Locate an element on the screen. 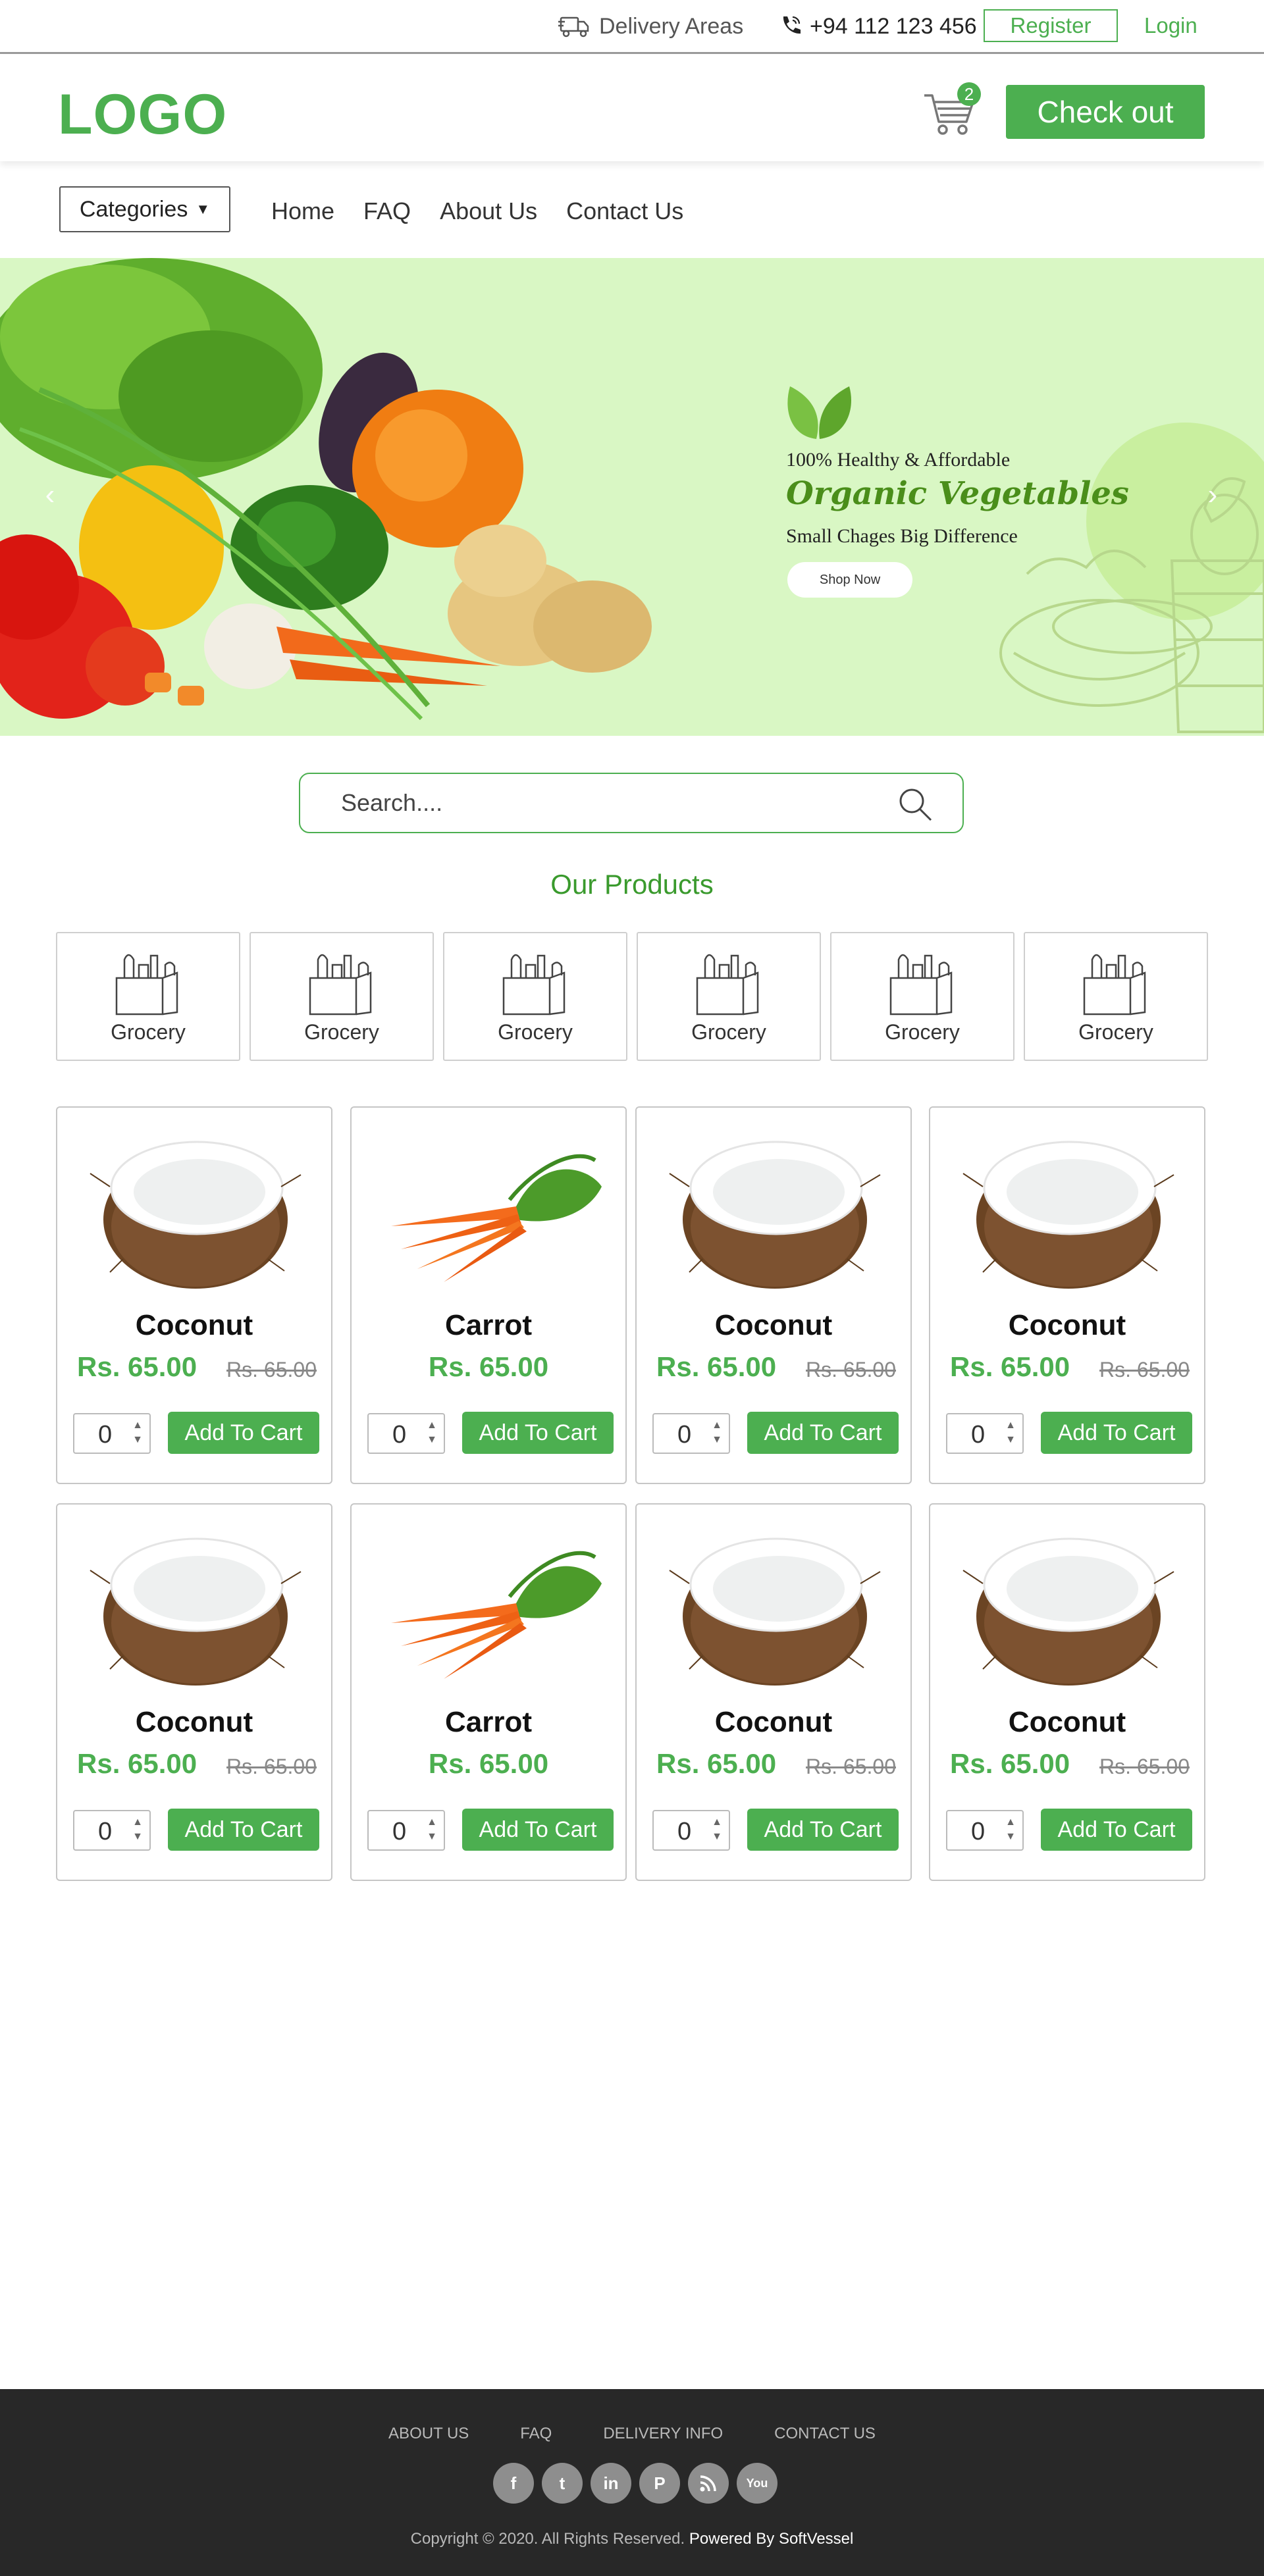  carousel-next-arrow-icon: › is located at coordinates (1212, 494).